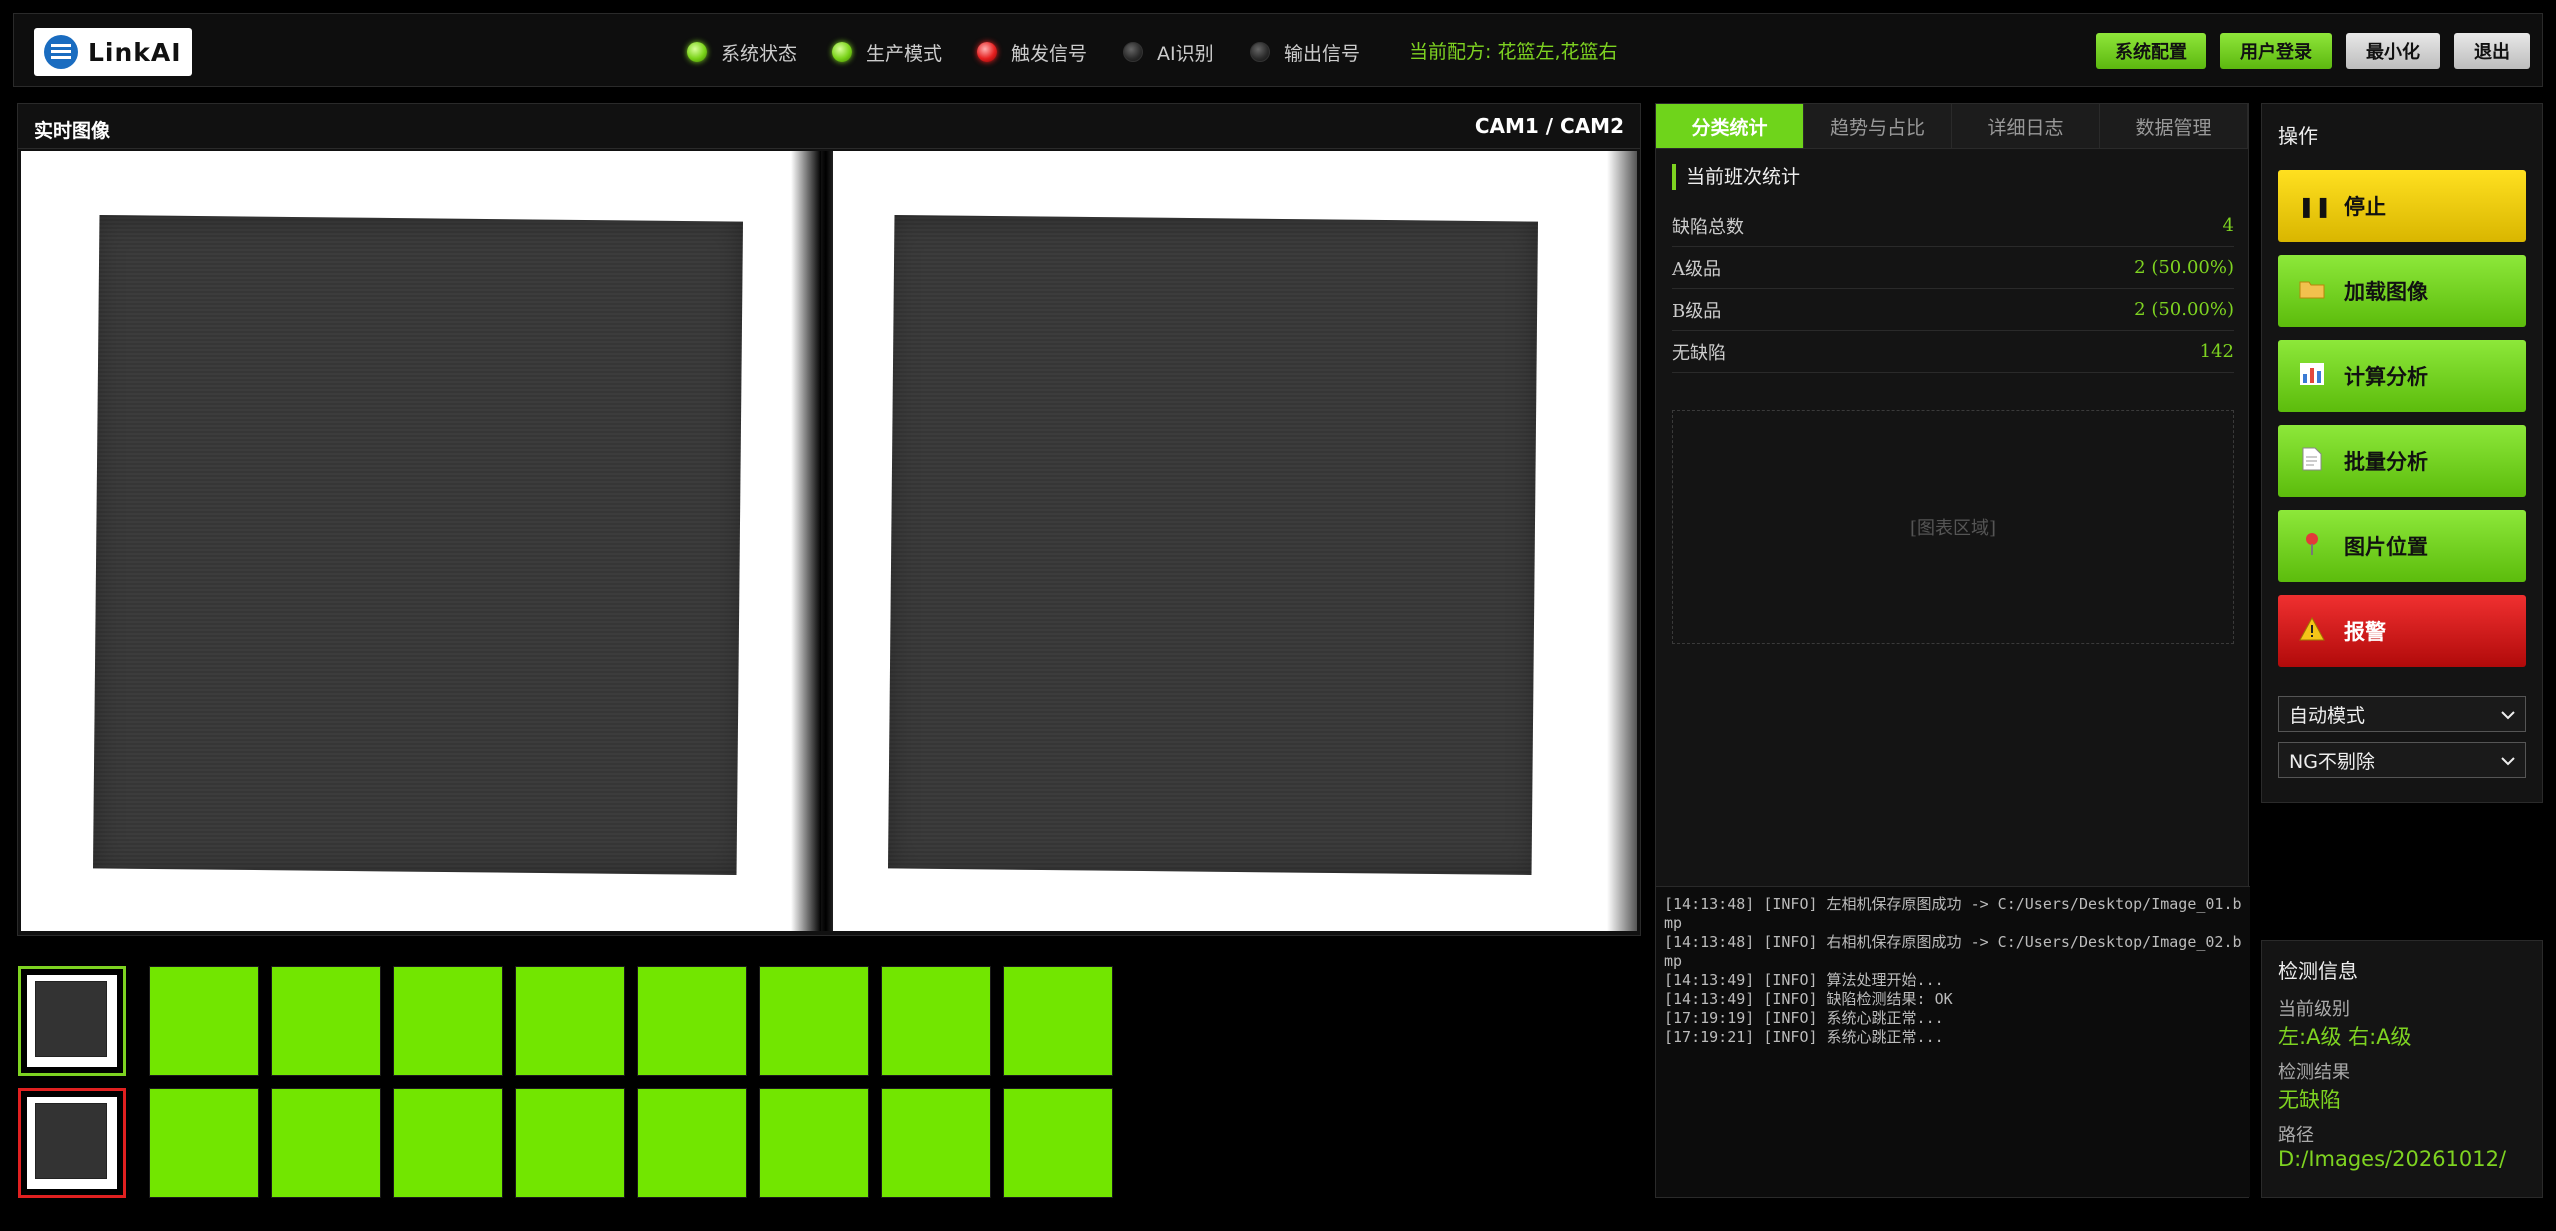 The height and width of the screenshot is (1231, 2556). I want to click on user-login-button: 用户登录, so click(2276, 51).